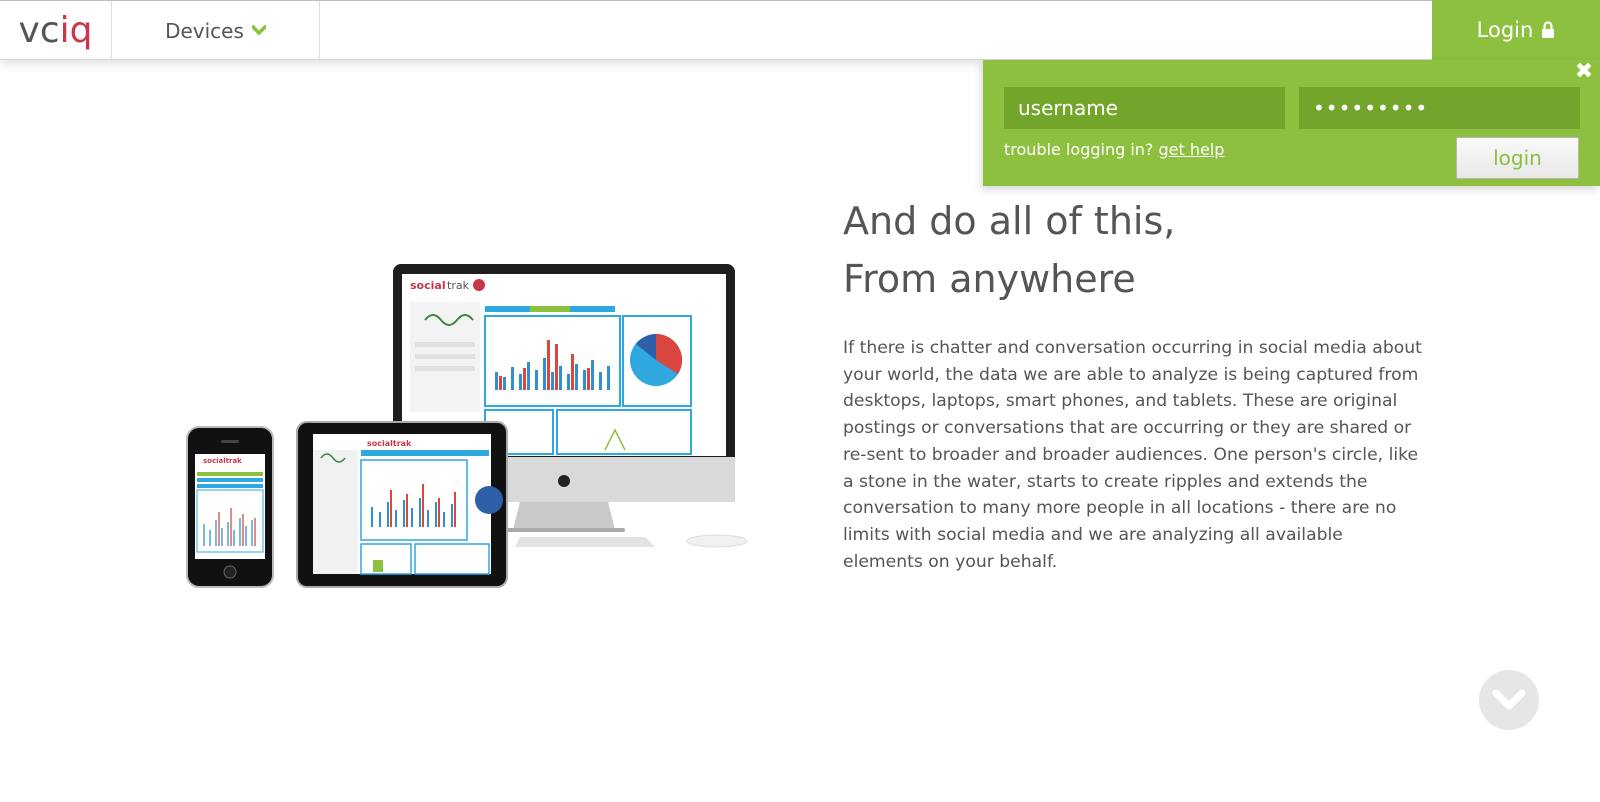 Image resolution: width=1600 pixels, height=802 pixels. I want to click on logo-prefix: vc, so click(39, 30).